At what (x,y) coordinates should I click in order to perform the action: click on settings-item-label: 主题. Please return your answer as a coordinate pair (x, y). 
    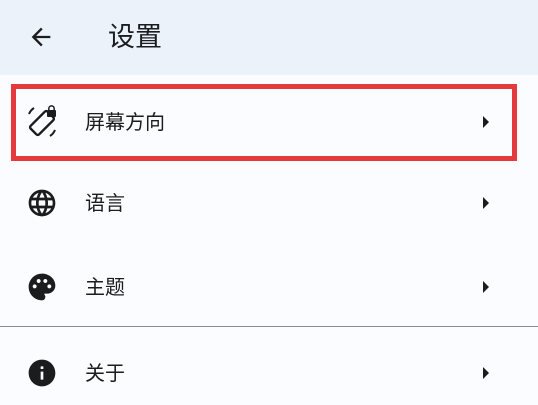
    Looking at the image, I should click on (105, 287).